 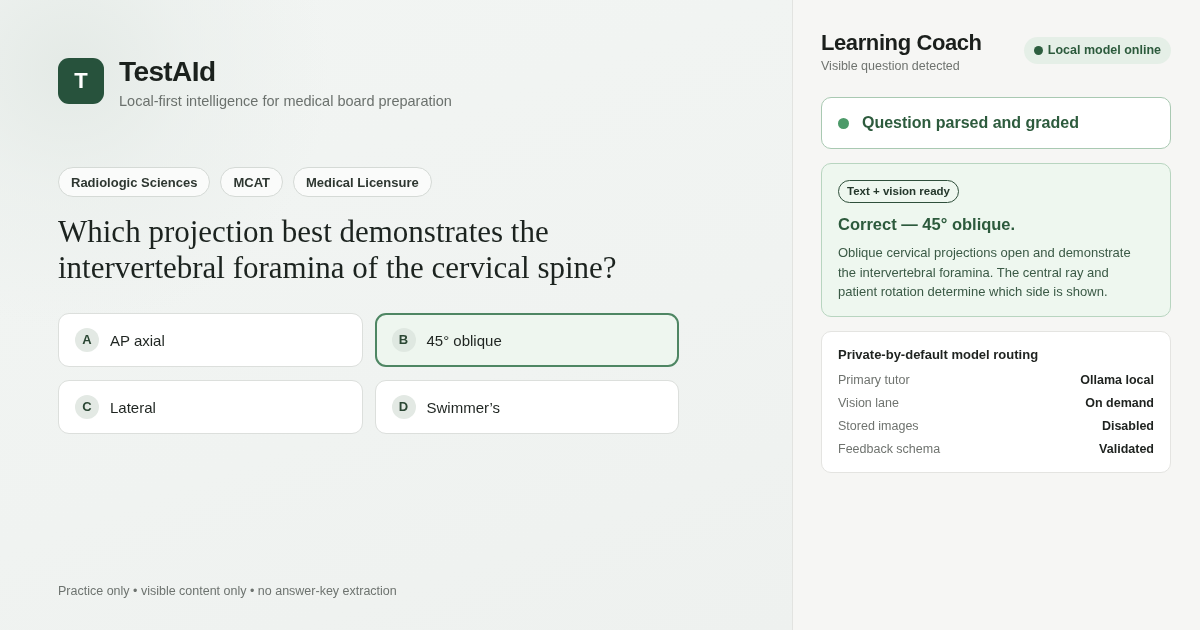 What do you see at coordinates (87, 340) in the screenshot?
I see `option-letter: A` at bounding box center [87, 340].